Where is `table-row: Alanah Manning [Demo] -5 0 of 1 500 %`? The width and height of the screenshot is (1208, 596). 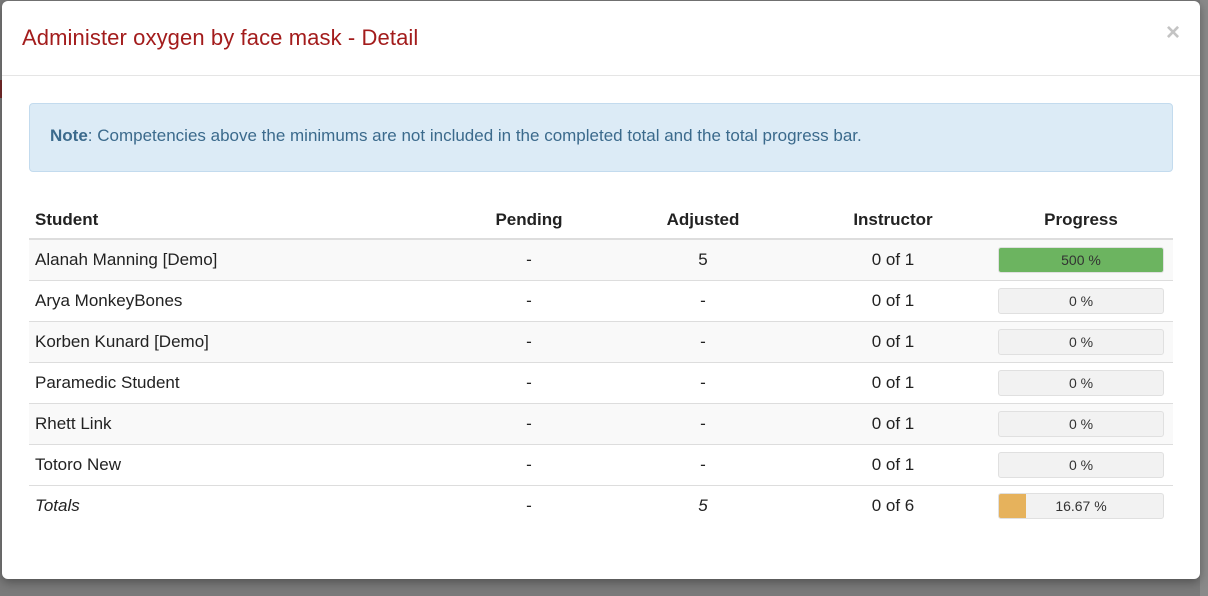 table-row: Alanah Manning [Demo] -5 0 of 1 500 % is located at coordinates (601, 259).